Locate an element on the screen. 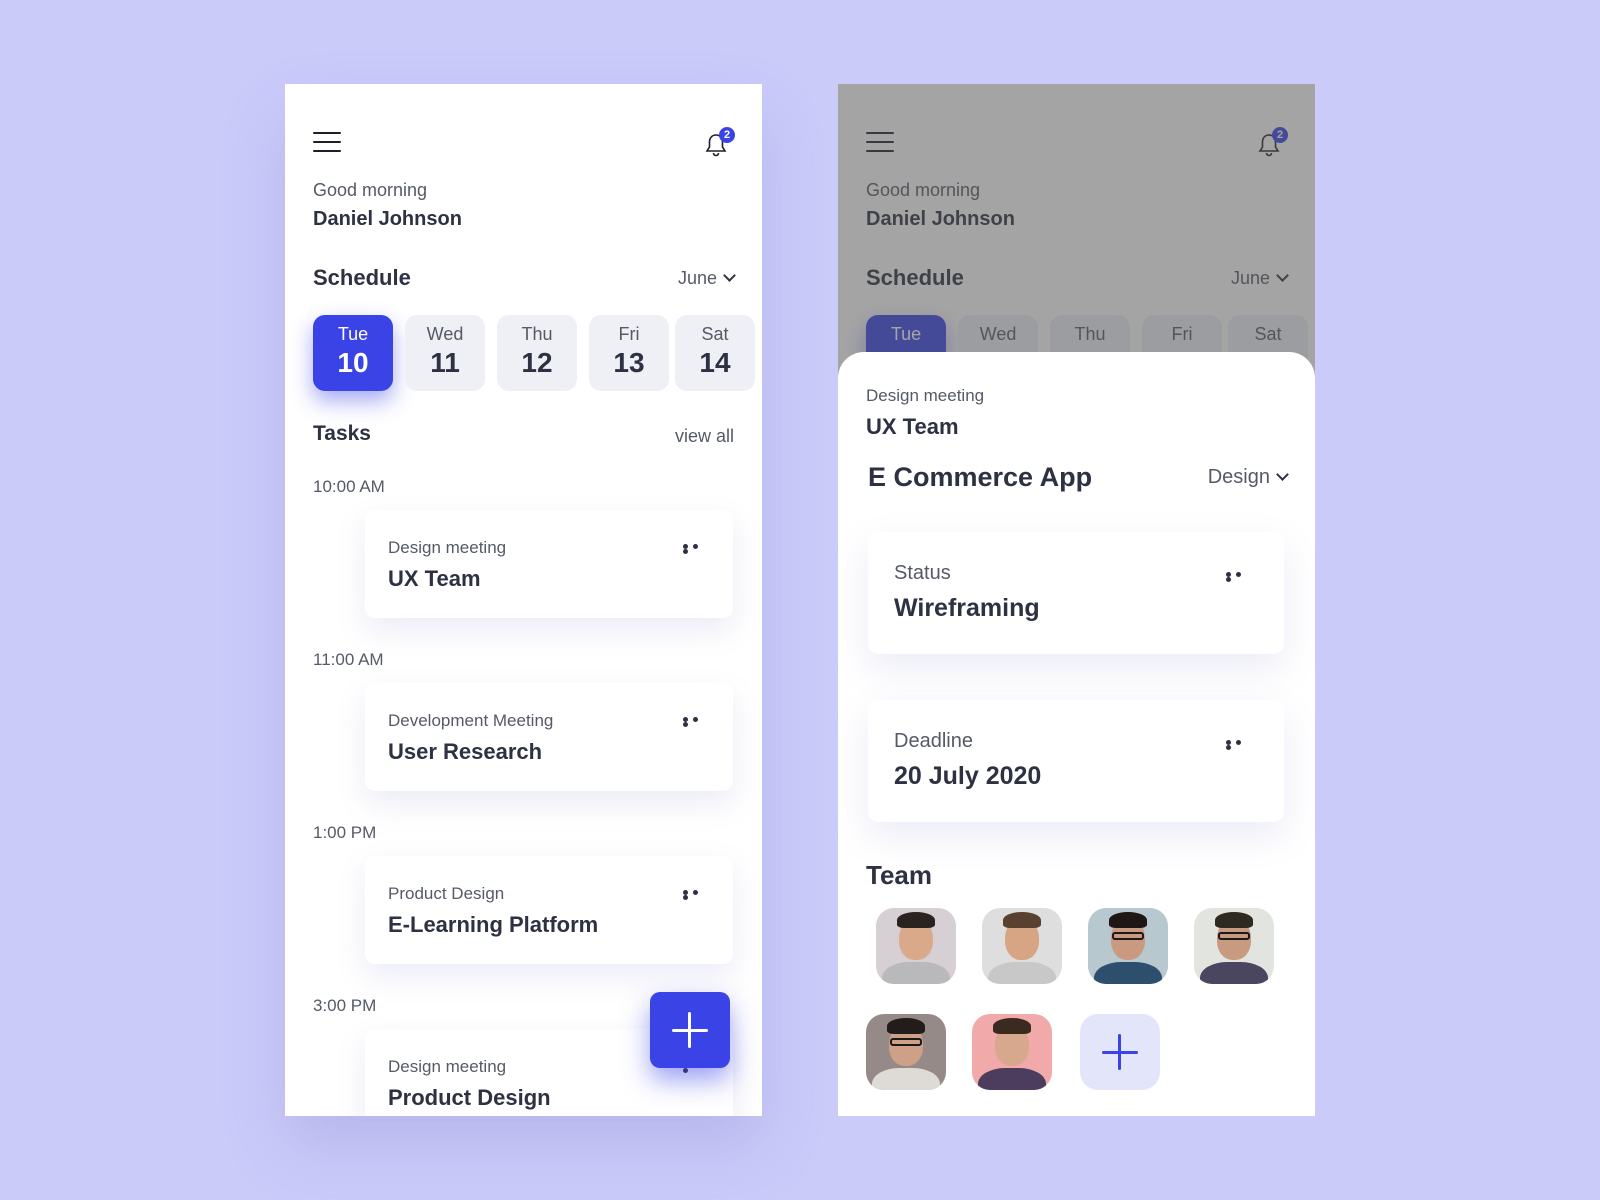 The image size is (1600, 1200). deadline-card: Deadline 20 July 2020 is located at coordinates (1076, 761).